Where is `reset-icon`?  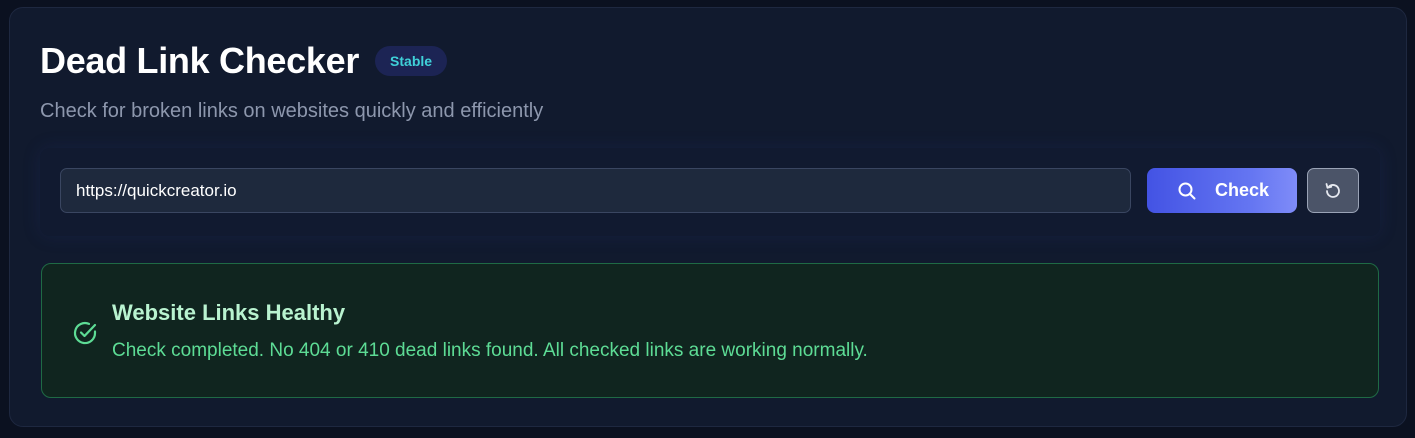 reset-icon is located at coordinates (1333, 191).